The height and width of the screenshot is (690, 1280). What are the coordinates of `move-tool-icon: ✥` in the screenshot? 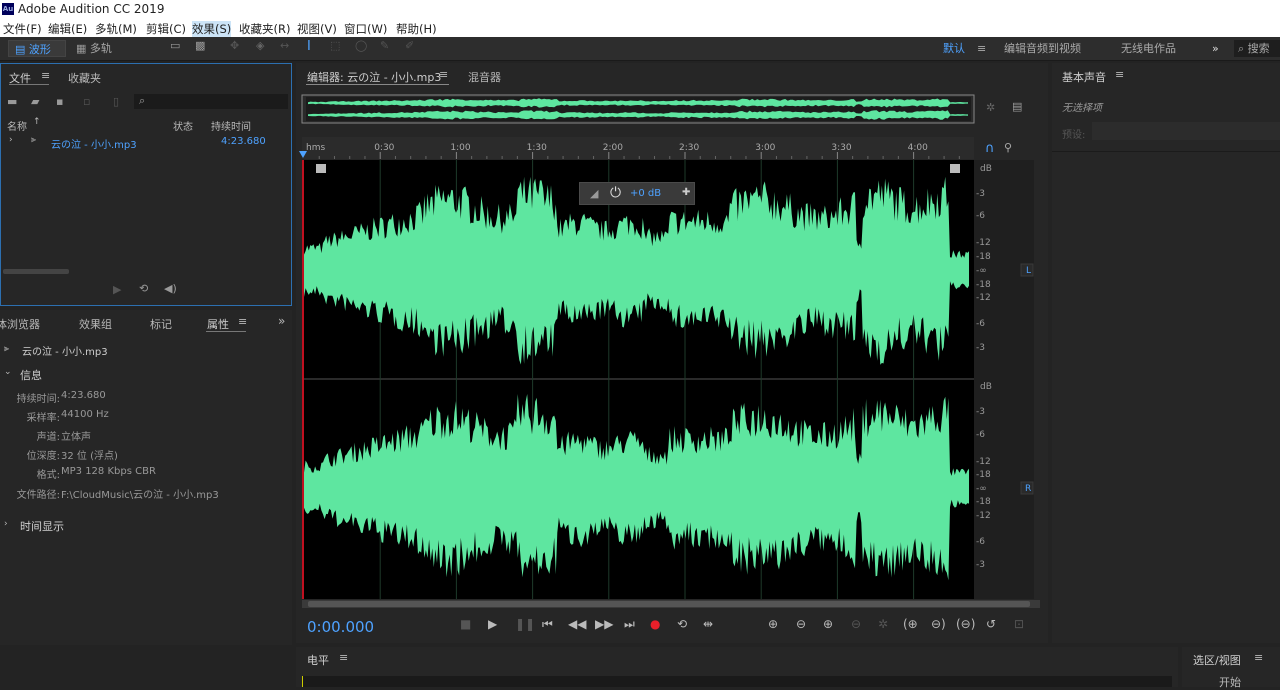 It's located at (234, 48).